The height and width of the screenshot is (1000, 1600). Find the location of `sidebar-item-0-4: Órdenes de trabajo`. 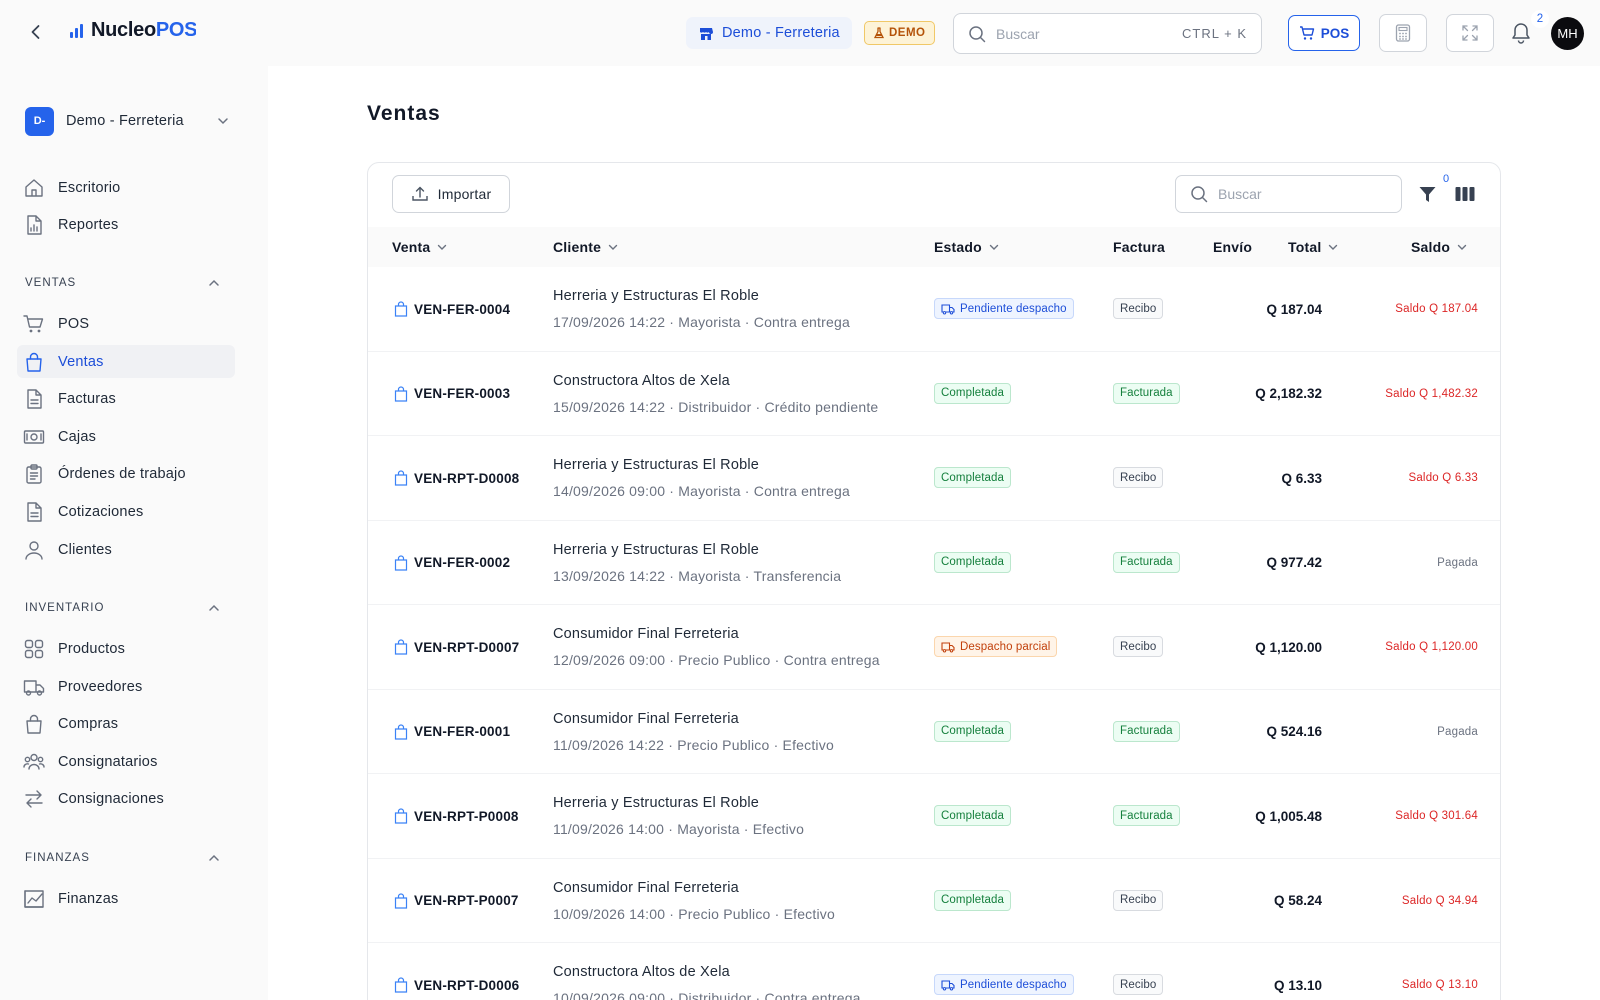

sidebar-item-0-4: Órdenes de trabajo is located at coordinates (126, 473).